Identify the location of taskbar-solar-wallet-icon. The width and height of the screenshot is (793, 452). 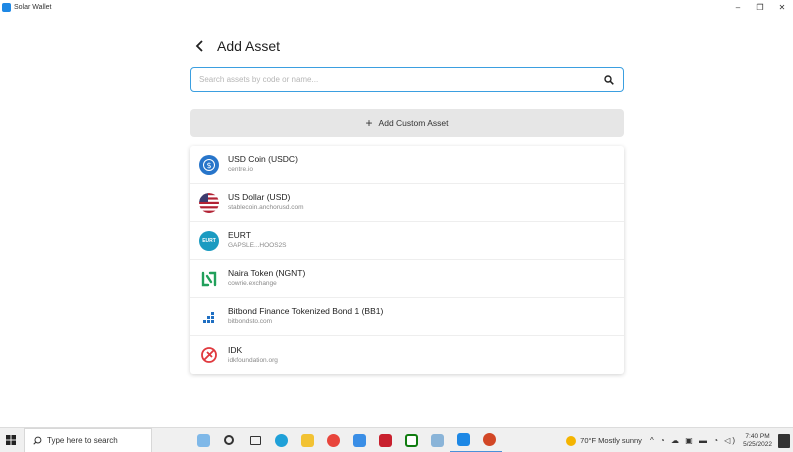
(463, 440).